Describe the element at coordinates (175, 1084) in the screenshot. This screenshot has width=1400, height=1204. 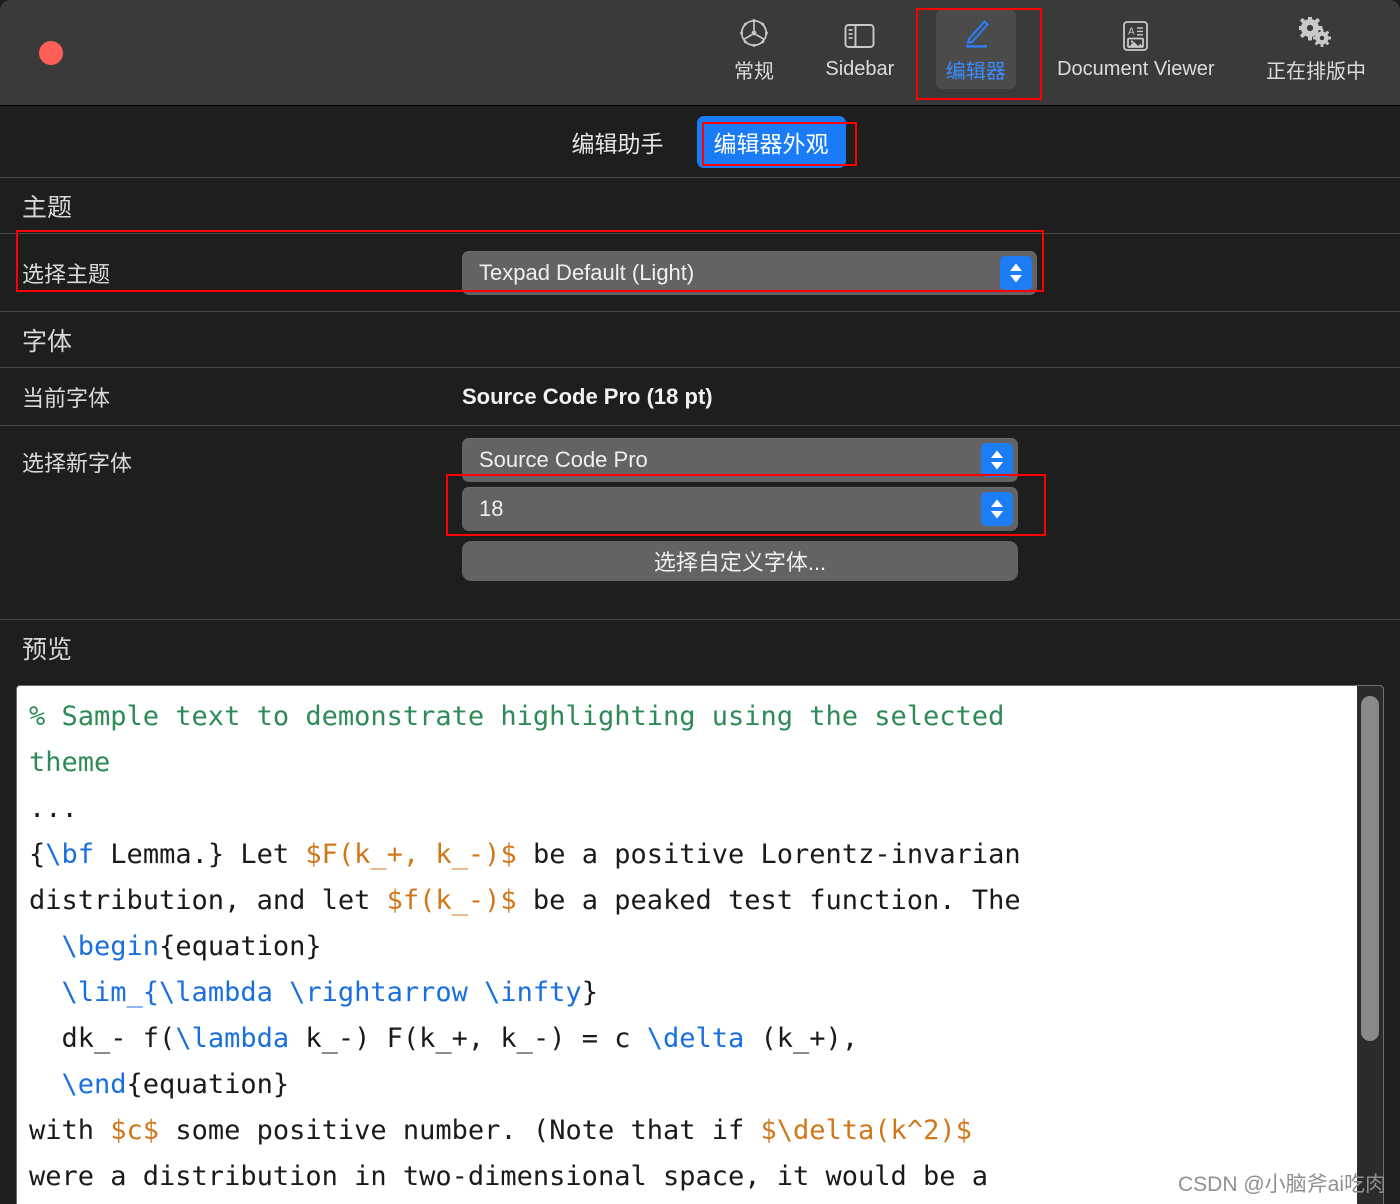
I see `code-line: \end{equation}` at that location.